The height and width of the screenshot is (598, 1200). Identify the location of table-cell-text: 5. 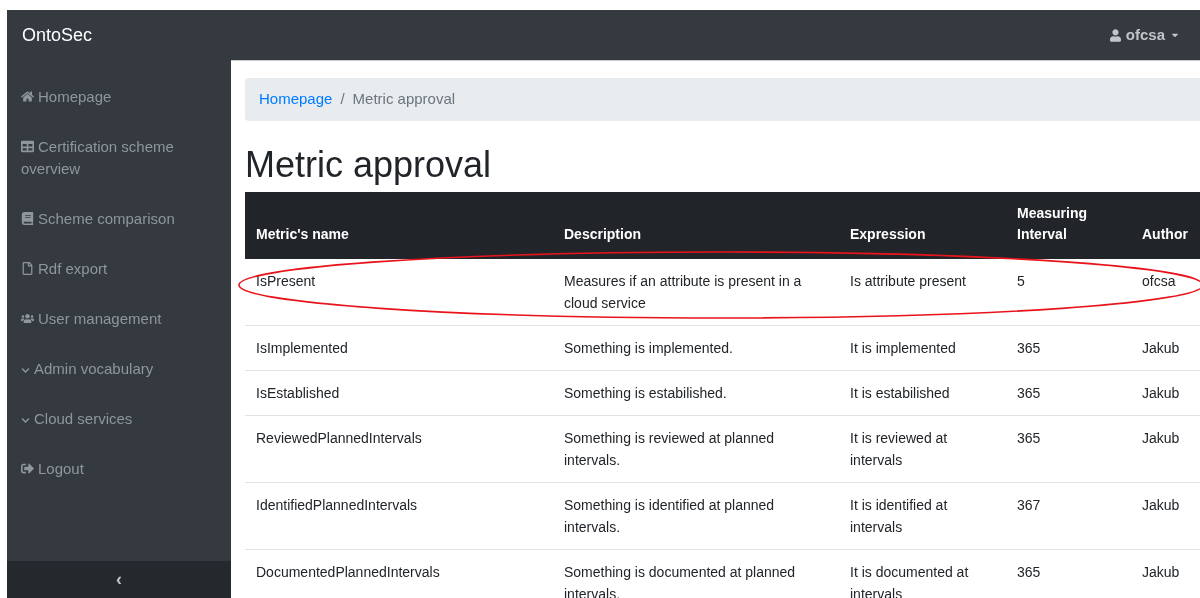
(1021, 281).